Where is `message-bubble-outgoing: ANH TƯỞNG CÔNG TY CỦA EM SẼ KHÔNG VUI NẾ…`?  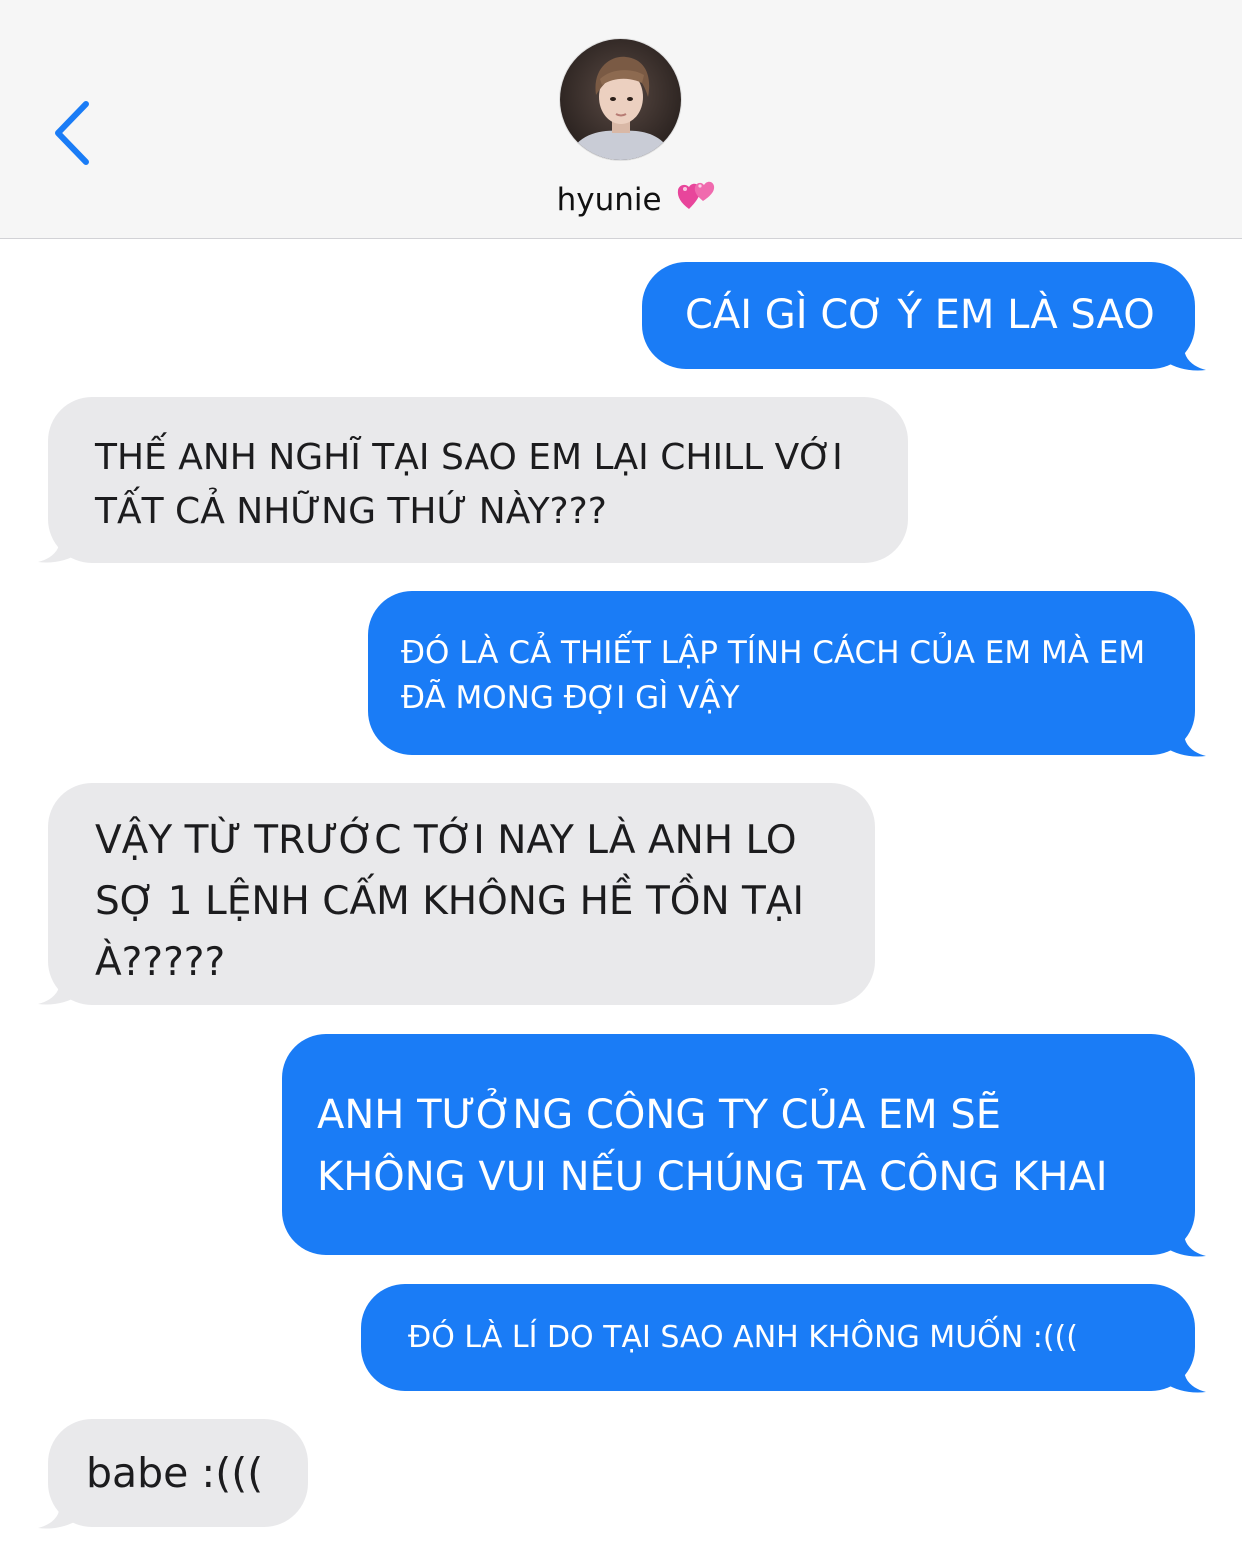
message-bubble-outgoing: ANH TƯỞNG CÔNG TY CỦA EM SẼ KHÔNG VUI NẾ… is located at coordinates (738, 1144).